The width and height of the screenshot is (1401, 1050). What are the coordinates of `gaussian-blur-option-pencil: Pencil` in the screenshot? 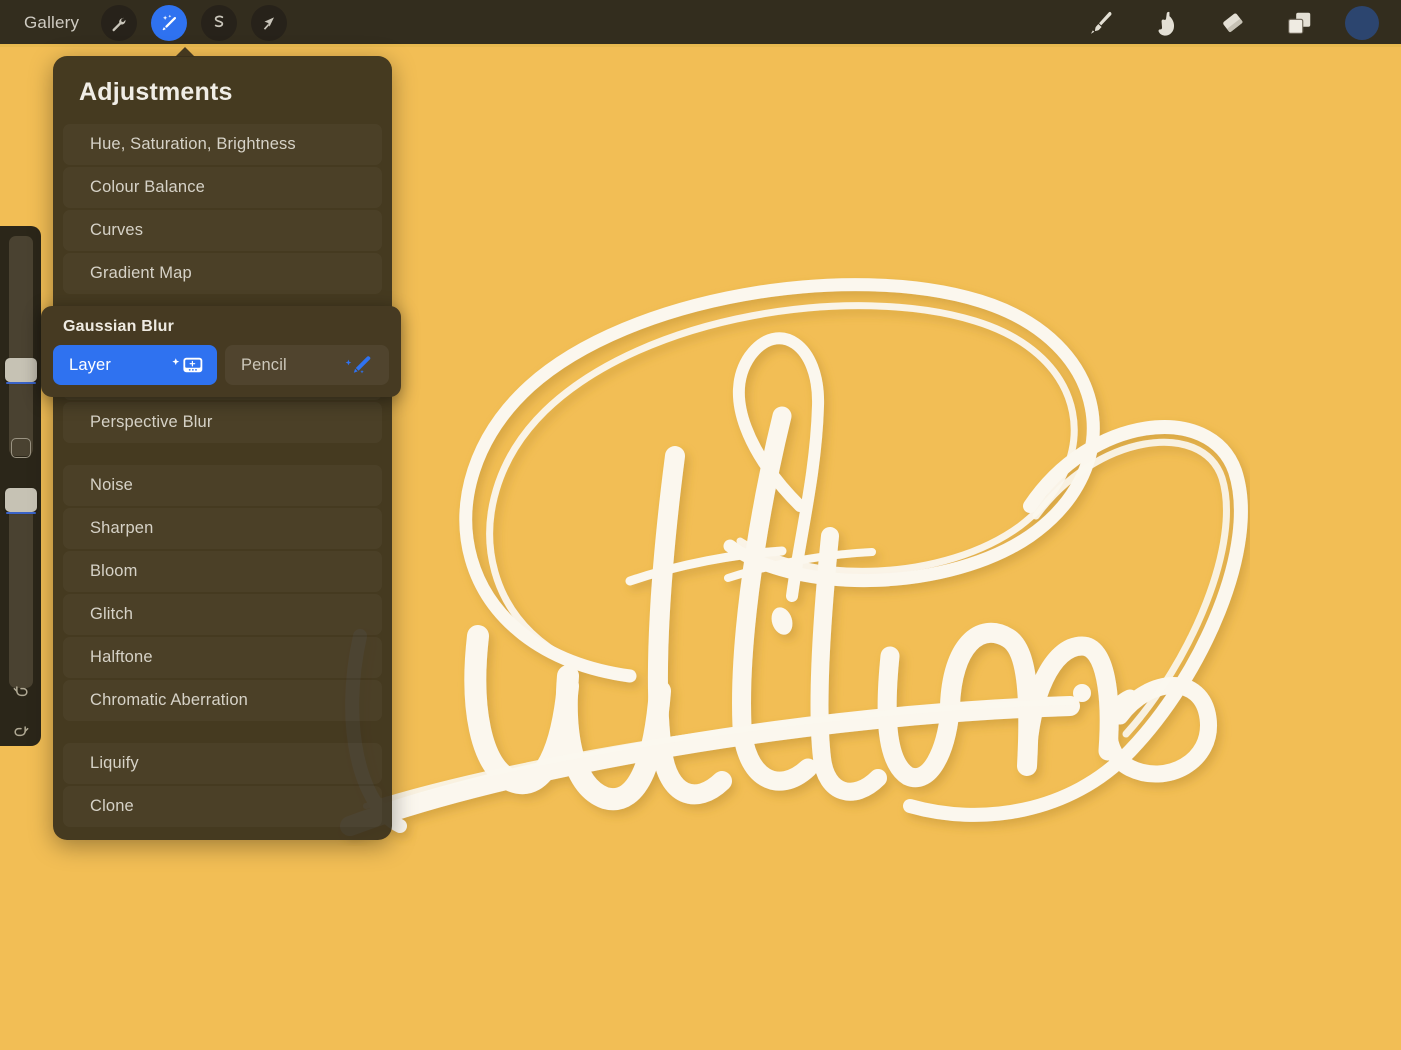 It's located at (307, 365).